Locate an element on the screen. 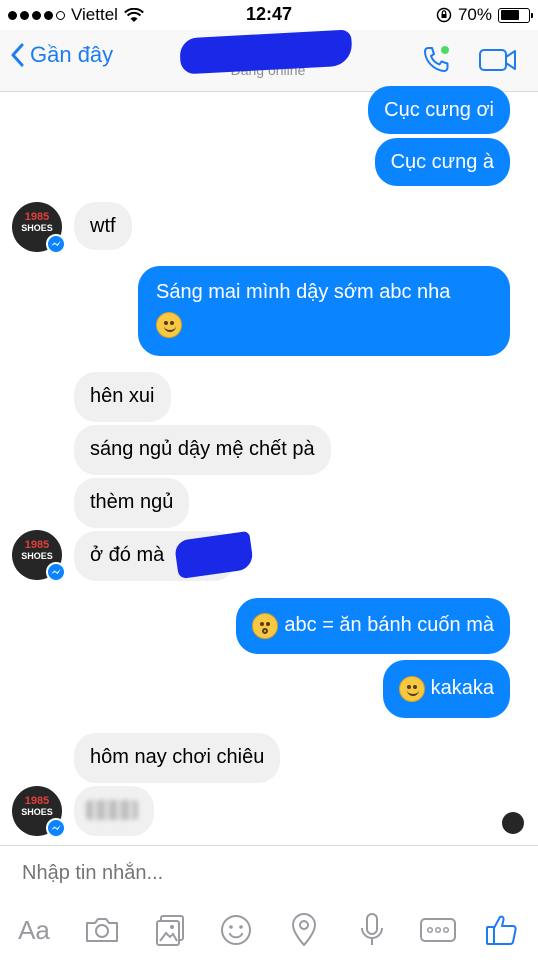  battery-icon is located at coordinates (515, 15).